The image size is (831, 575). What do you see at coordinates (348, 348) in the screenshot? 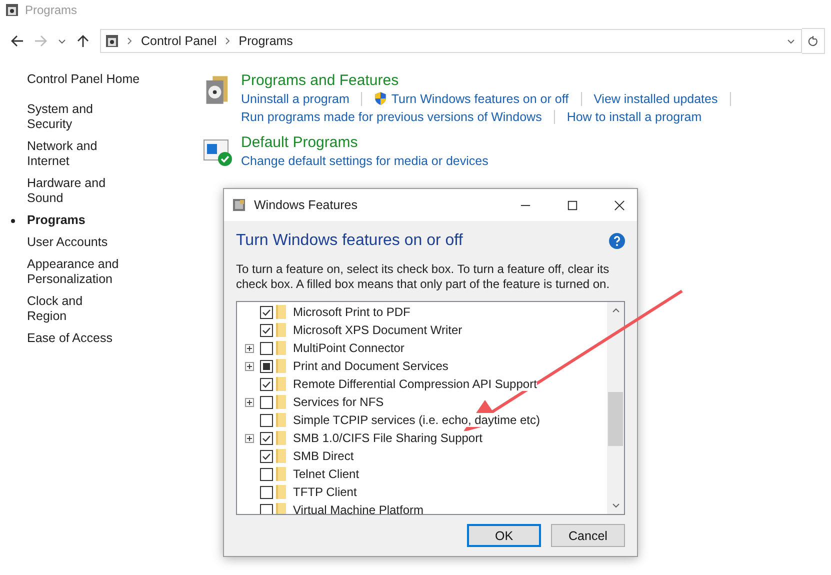
I see `feature-label: MultiPoint Connector` at bounding box center [348, 348].